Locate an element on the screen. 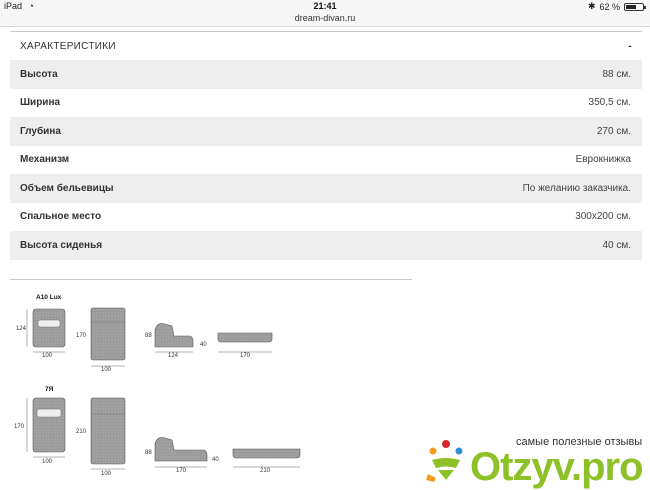 This screenshot has height=490, width=650. model-1-dim-flat-w: 170 is located at coordinates (245, 356).